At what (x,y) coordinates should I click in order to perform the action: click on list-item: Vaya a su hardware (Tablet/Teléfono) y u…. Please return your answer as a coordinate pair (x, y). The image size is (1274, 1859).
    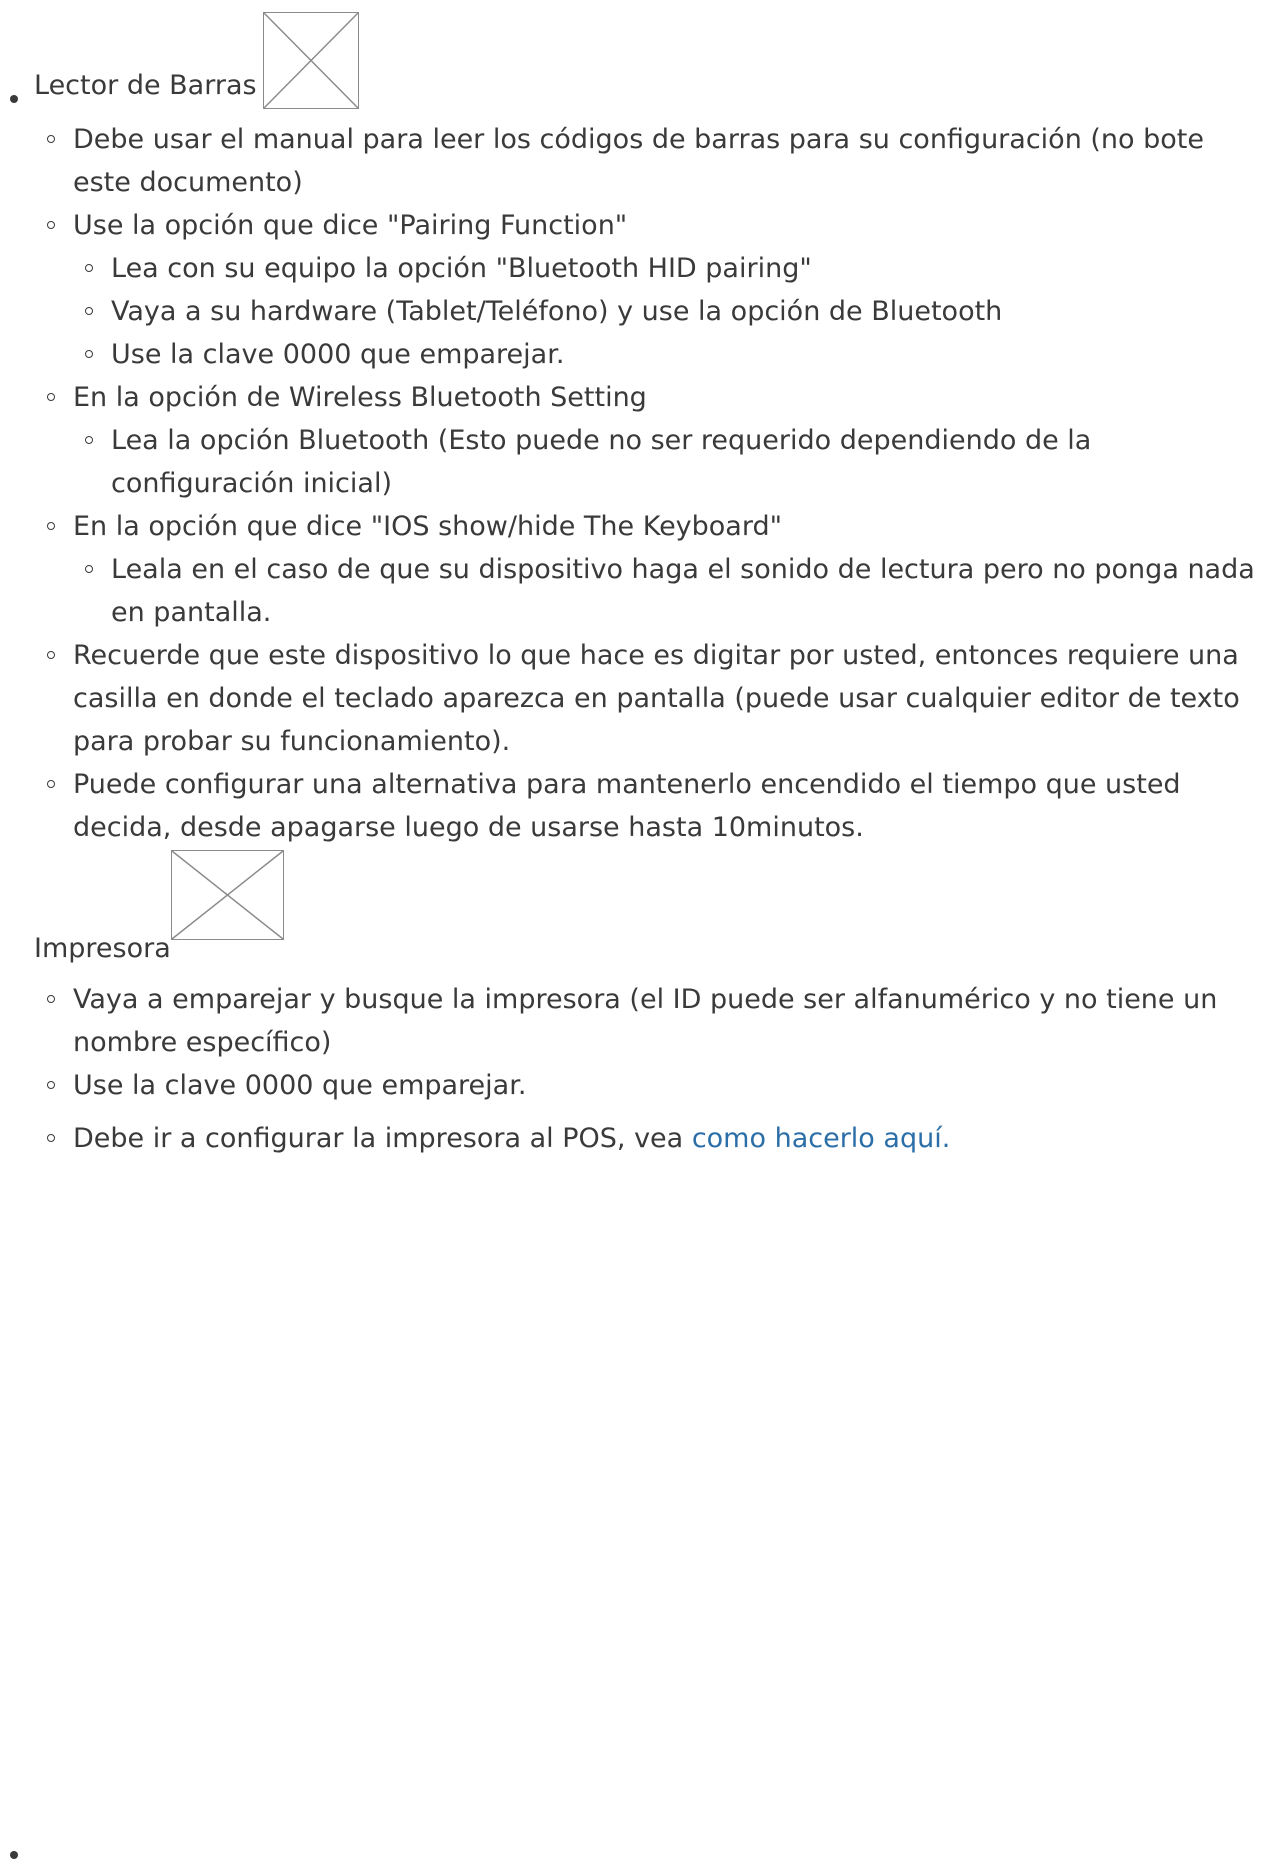
    Looking at the image, I should click on (674, 311).